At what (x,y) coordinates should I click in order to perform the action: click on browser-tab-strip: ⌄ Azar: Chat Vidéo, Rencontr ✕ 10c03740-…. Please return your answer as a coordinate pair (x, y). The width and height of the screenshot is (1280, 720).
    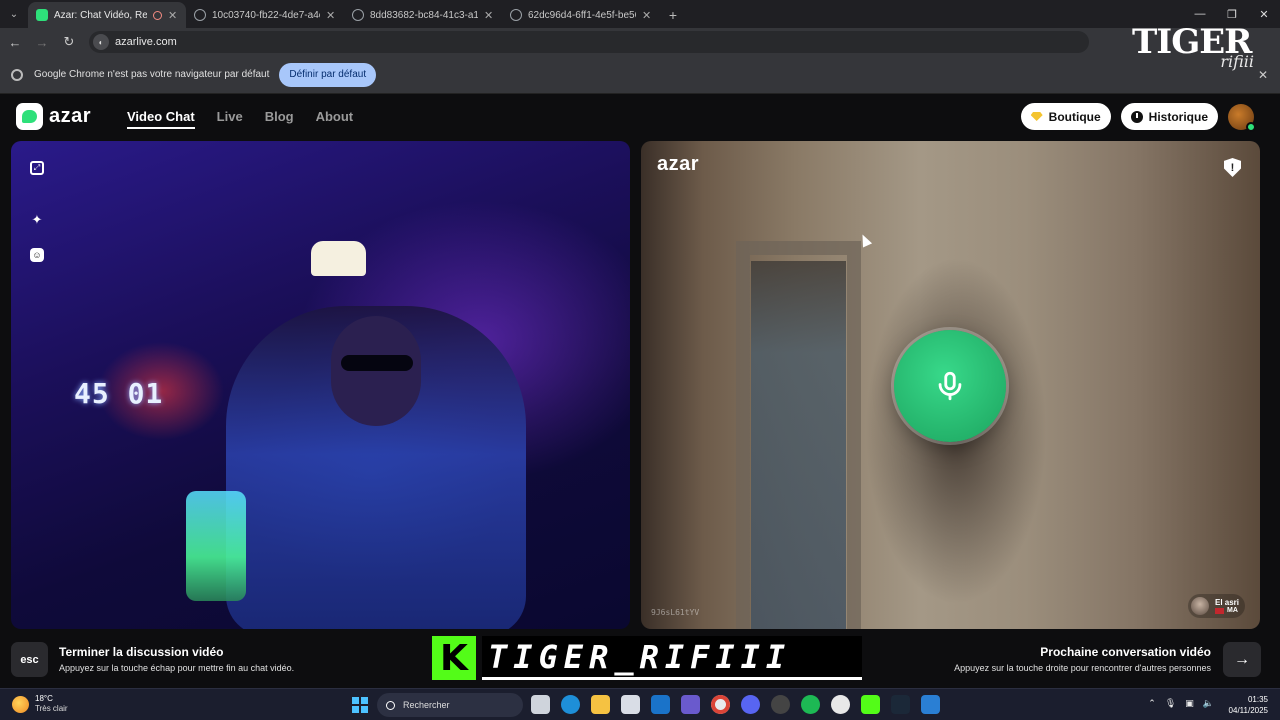
    Looking at the image, I should click on (640, 14).